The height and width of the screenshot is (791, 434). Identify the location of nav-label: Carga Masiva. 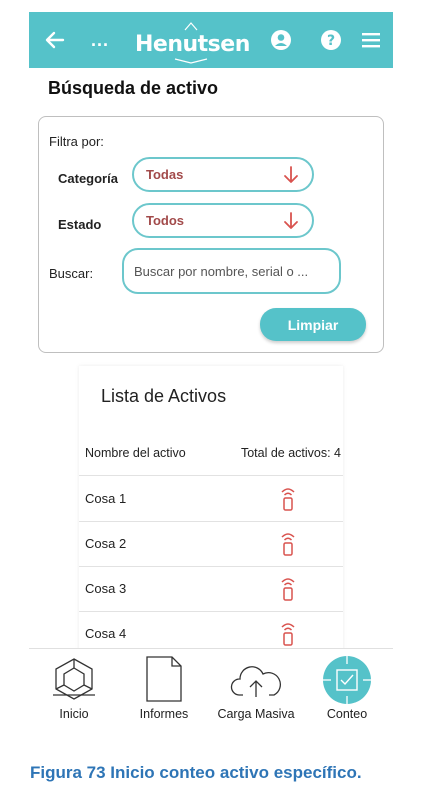
(256, 714).